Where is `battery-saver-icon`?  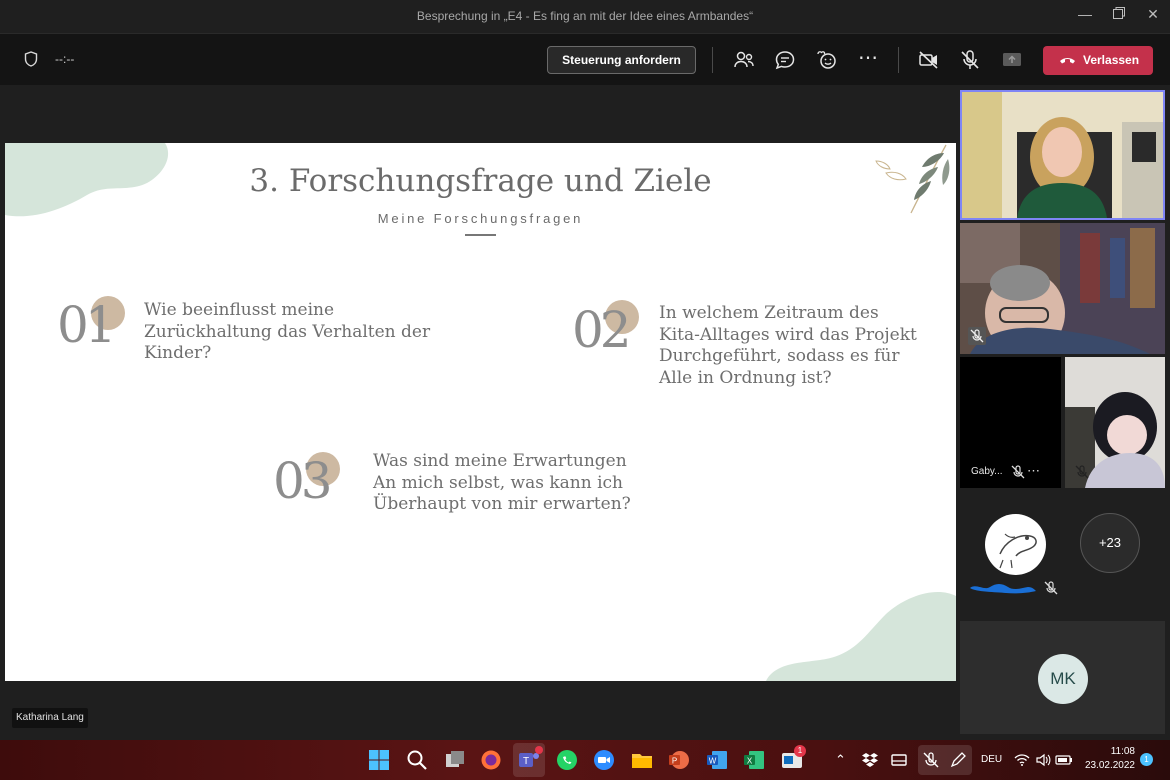 battery-saver-icon is located at coordinates (899, 760).